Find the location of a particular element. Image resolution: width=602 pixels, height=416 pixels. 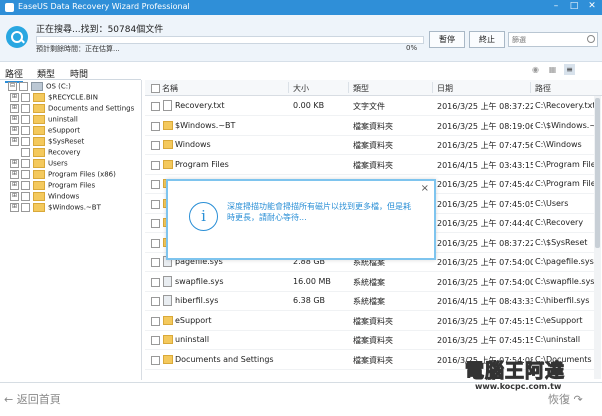

column-size: 大小 is located at coordinates (301, 88).